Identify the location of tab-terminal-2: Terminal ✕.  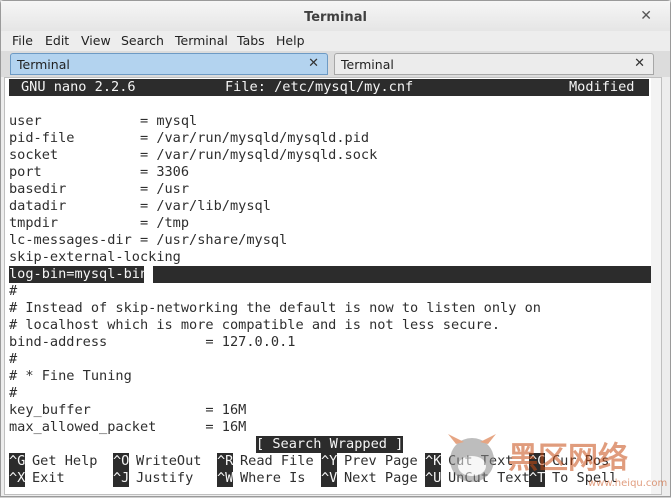
(494, 64).